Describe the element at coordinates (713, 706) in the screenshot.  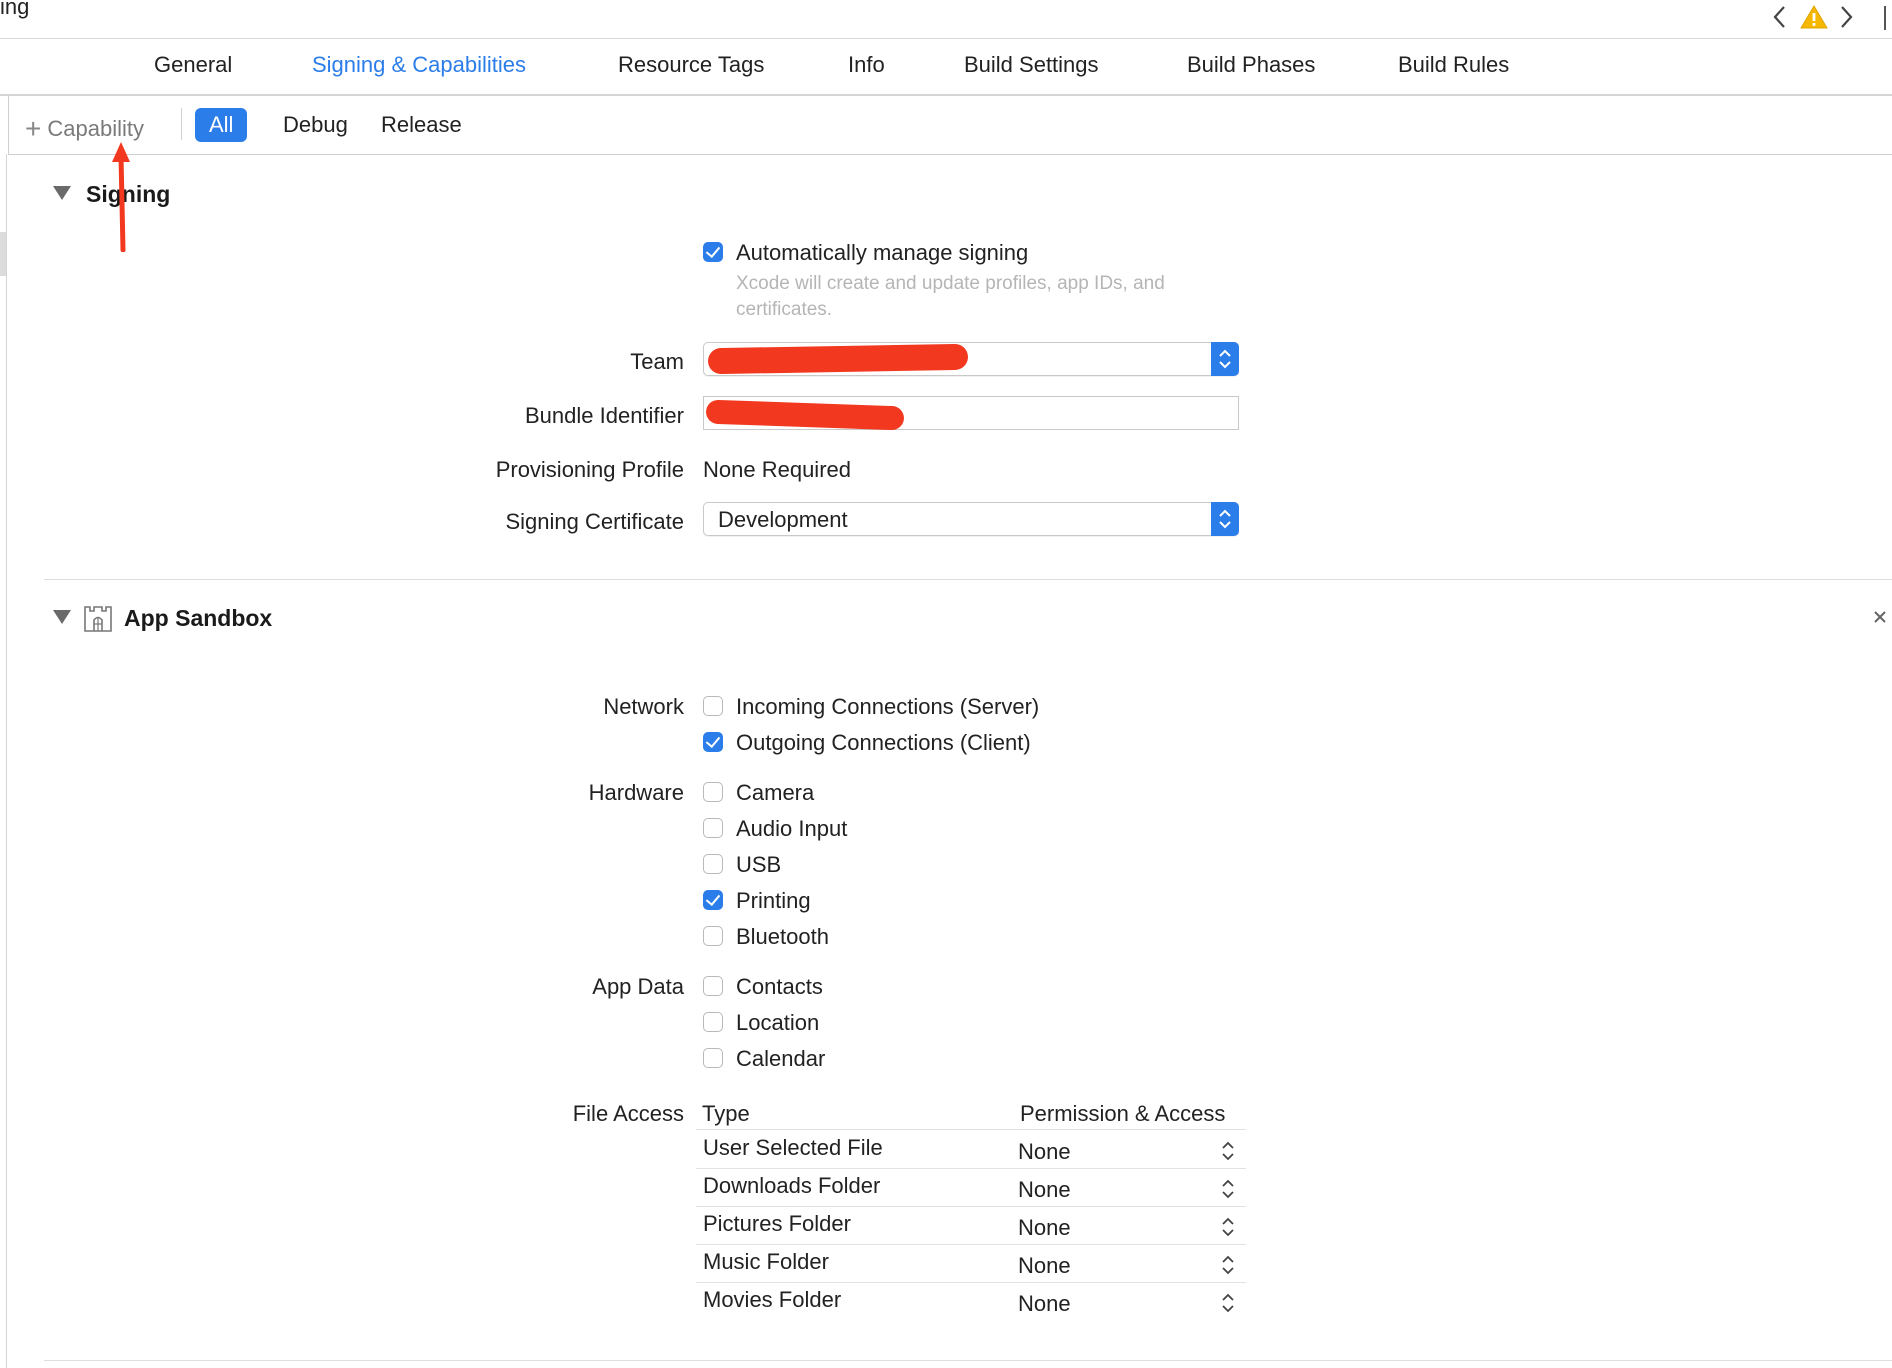
I see `incoming-connections-checkbox` at that location.